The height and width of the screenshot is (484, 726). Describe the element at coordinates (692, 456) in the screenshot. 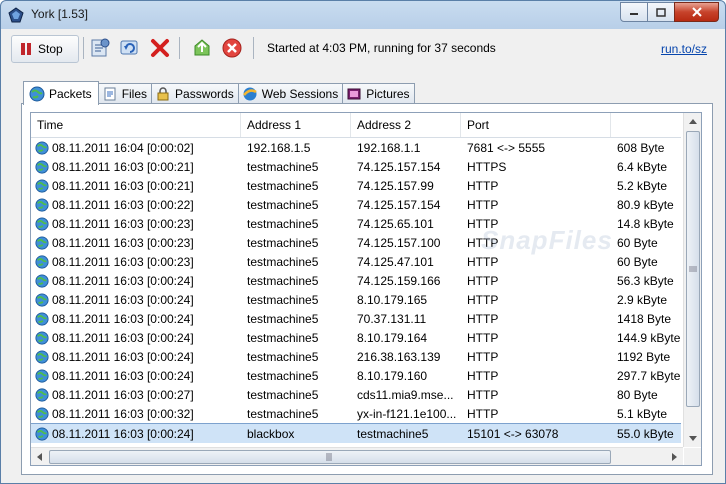

I see `scrollbar-corner` at that location.